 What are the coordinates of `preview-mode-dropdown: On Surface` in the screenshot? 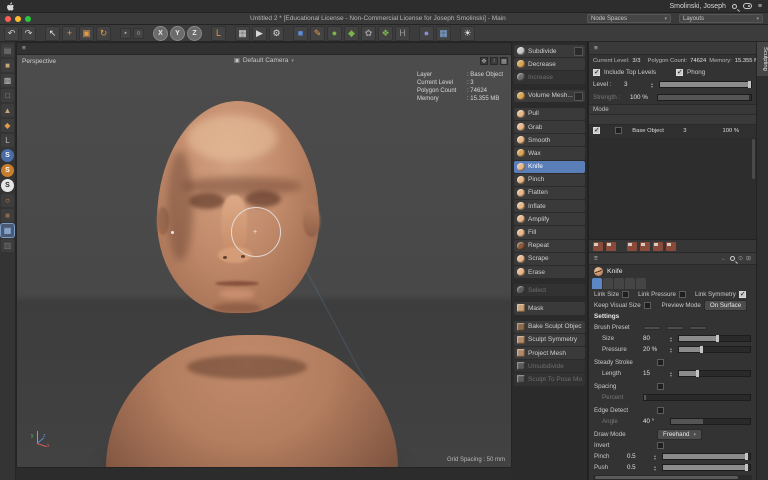 It's located at (725, 305).